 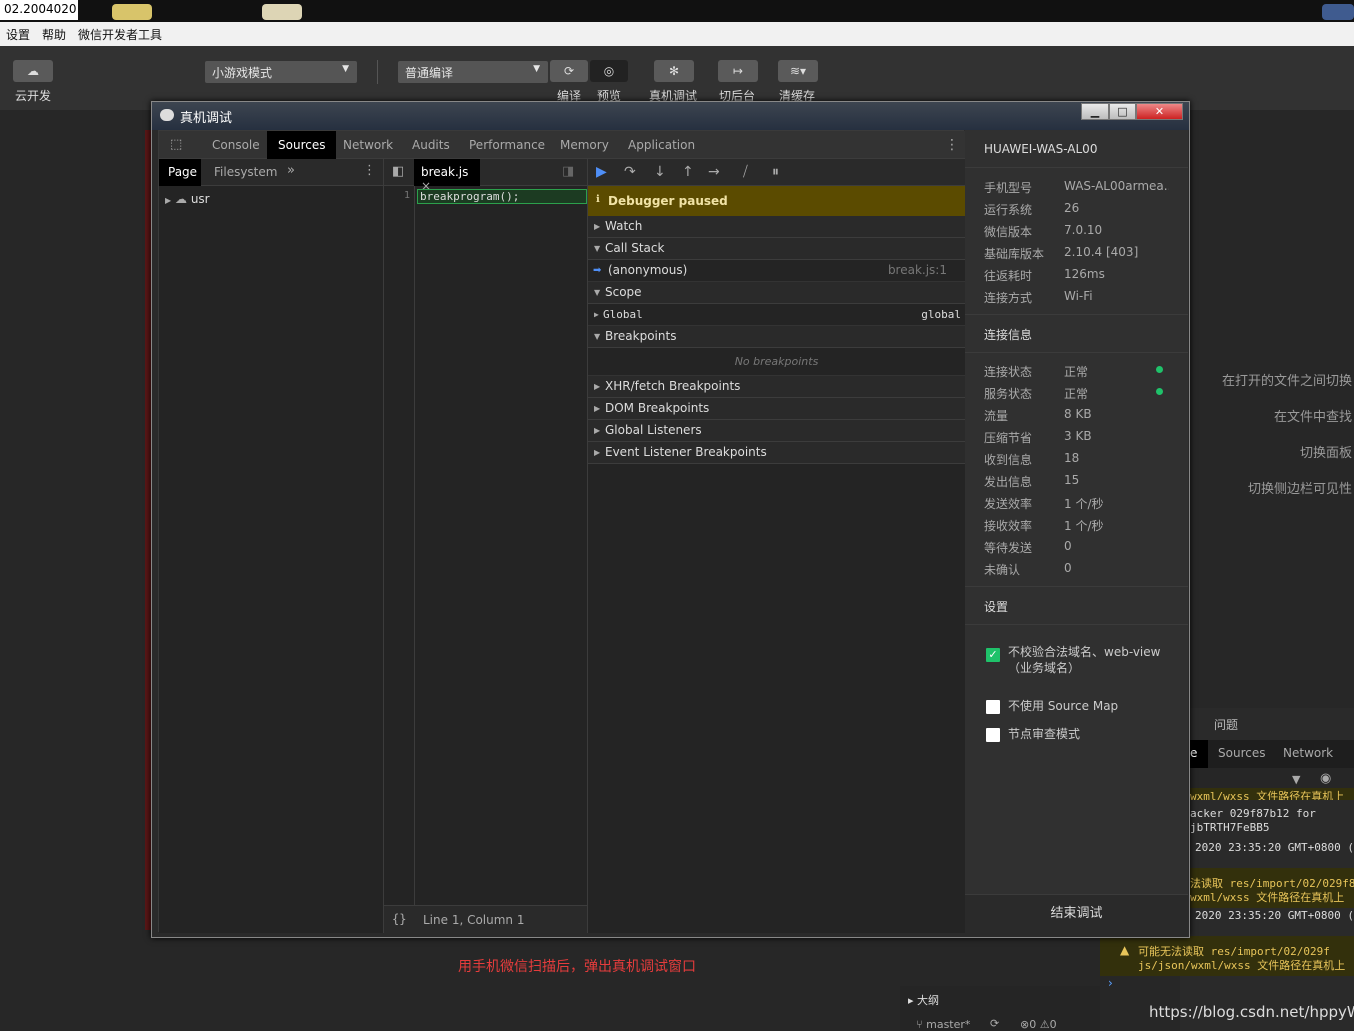 I want to click on format-icon: {}, so click(x=399, y=919).